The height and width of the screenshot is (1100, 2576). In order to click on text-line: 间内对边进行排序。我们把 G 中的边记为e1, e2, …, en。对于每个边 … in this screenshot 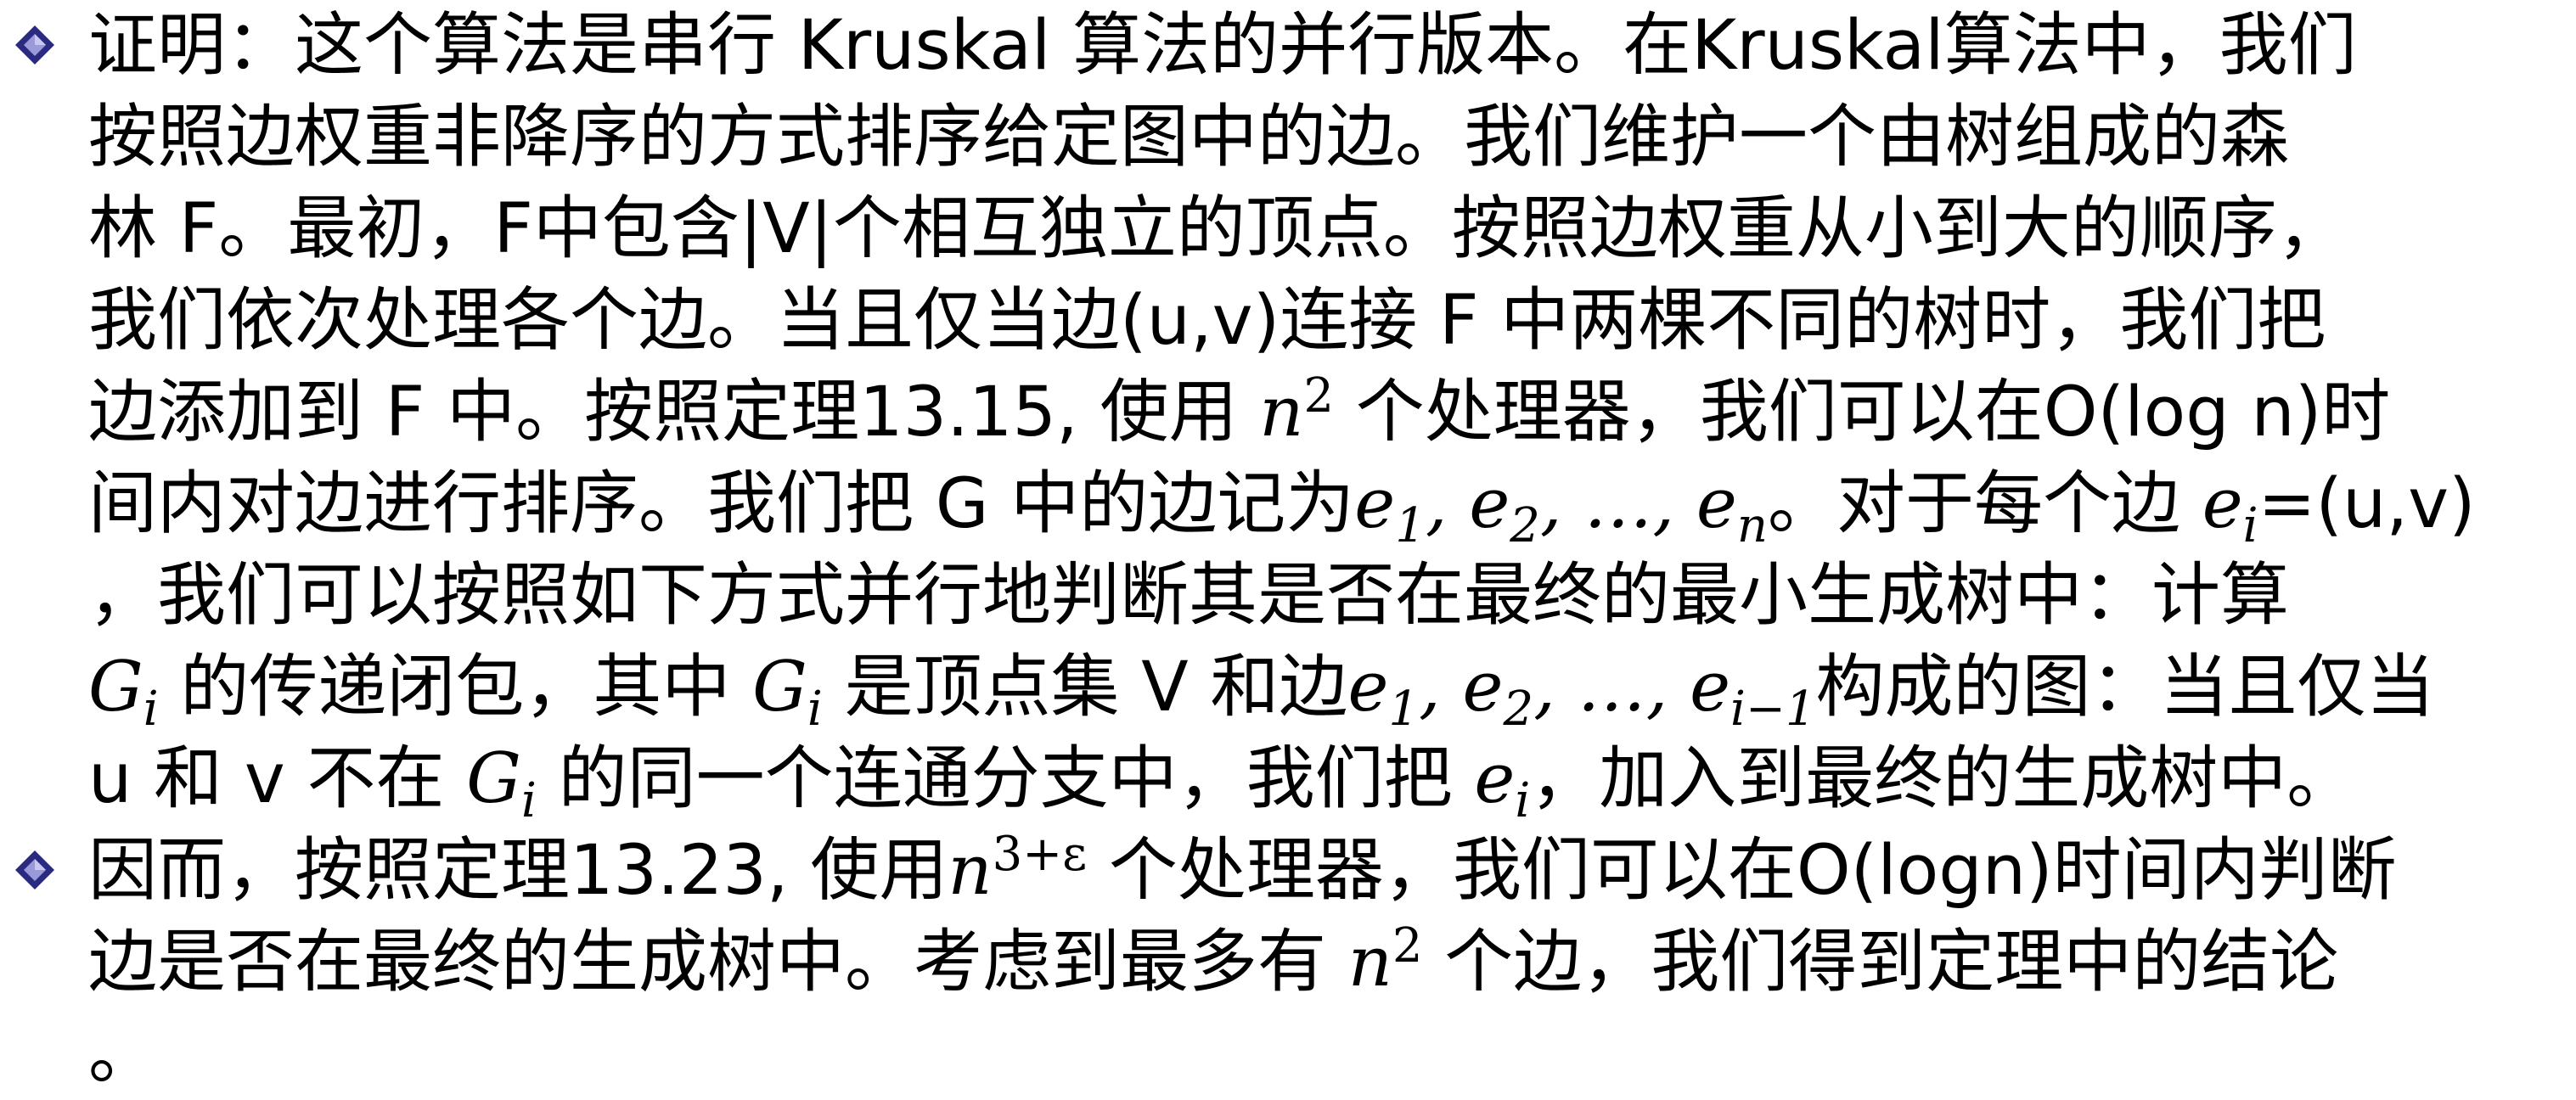, I will do `click(1282, 509)`.